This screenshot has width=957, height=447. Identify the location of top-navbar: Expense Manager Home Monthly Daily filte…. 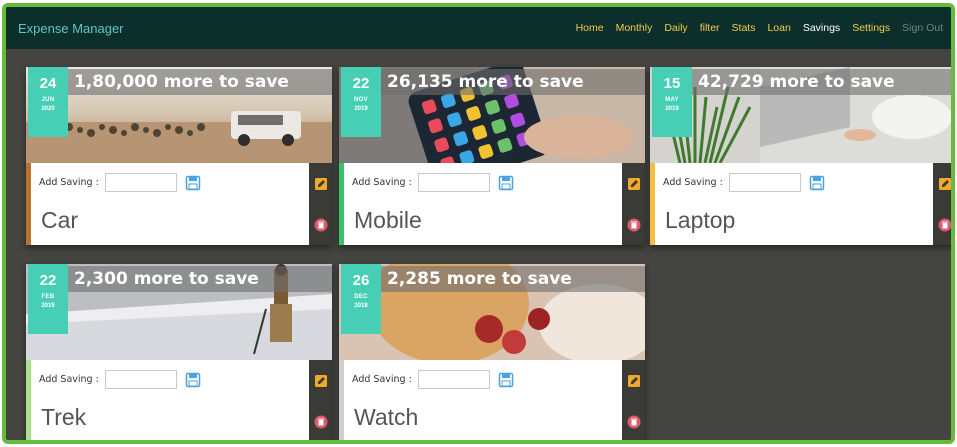
(478, 28).